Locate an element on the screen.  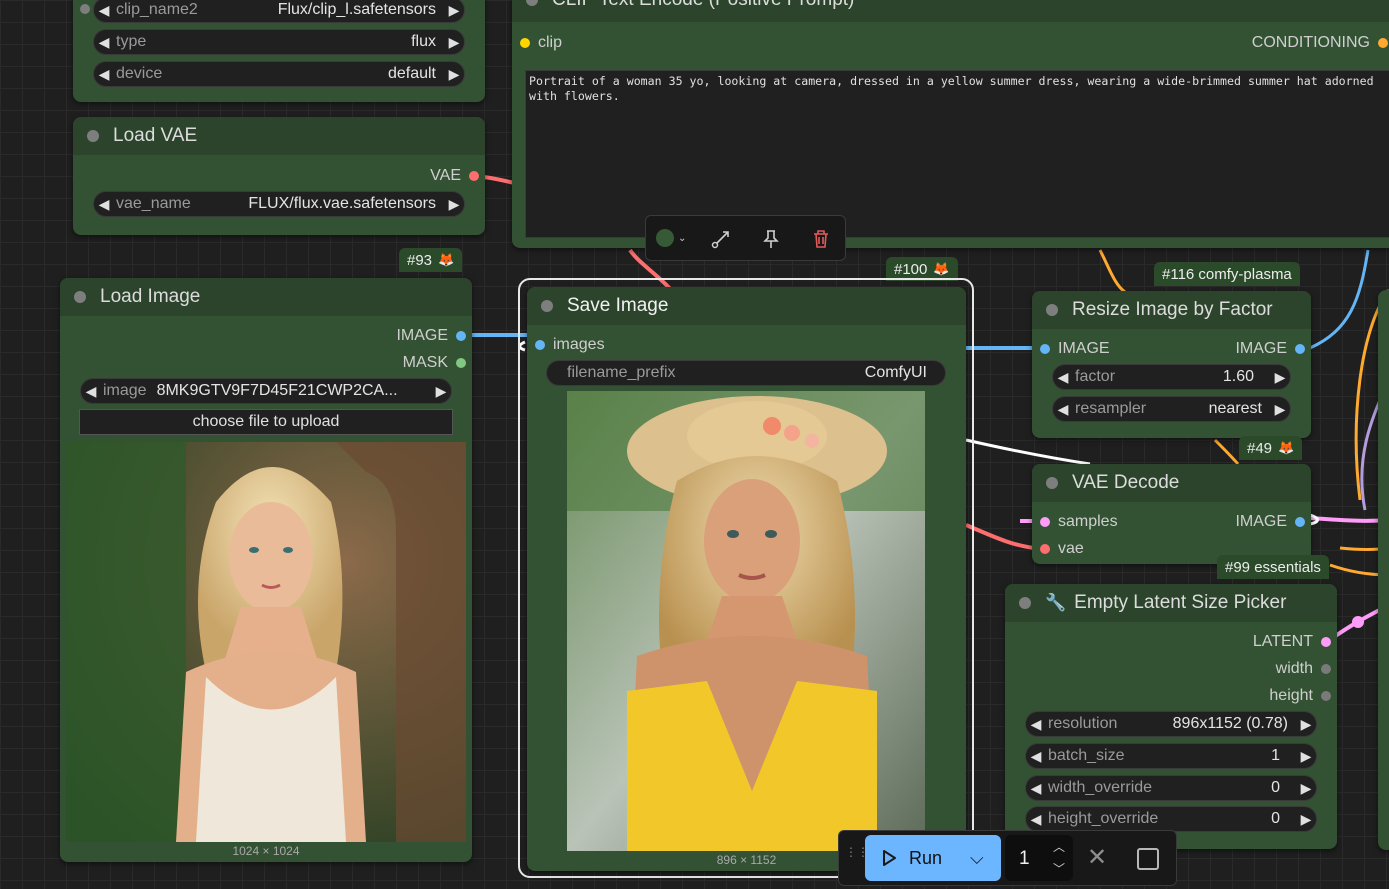
output-slot-latent: LATENT is located at coordinates (1292, 642).